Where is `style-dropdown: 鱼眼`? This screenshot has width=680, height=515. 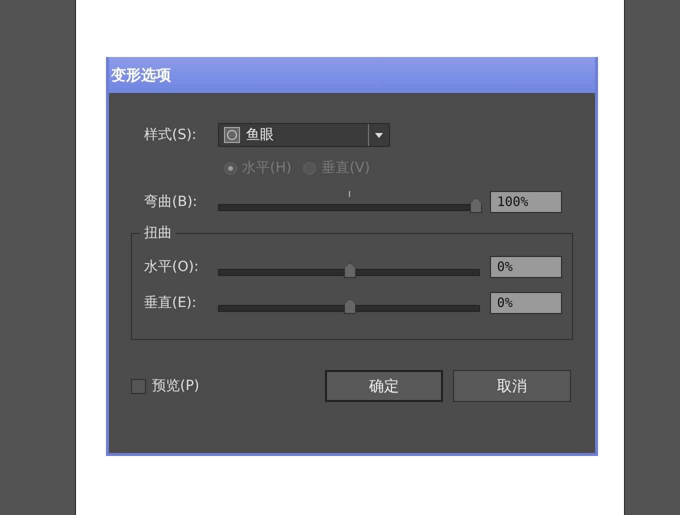 style-dropdown: 鱼眼 is located at coordinates (304, 135).